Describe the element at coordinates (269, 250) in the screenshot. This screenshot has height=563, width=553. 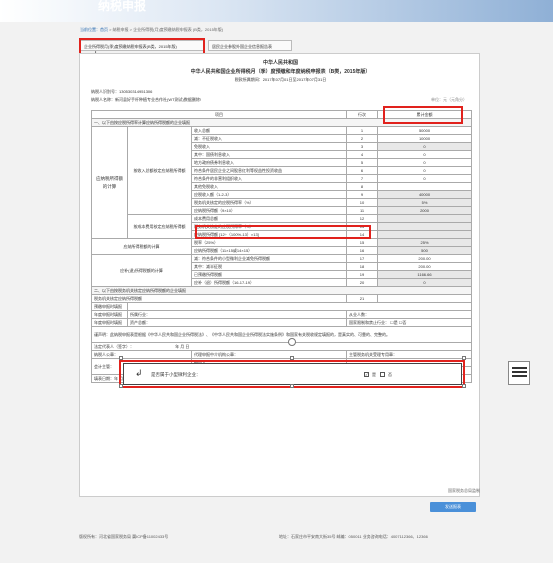
I see `row-item: 应纳所得税额（11×15或14×15）` at that location.